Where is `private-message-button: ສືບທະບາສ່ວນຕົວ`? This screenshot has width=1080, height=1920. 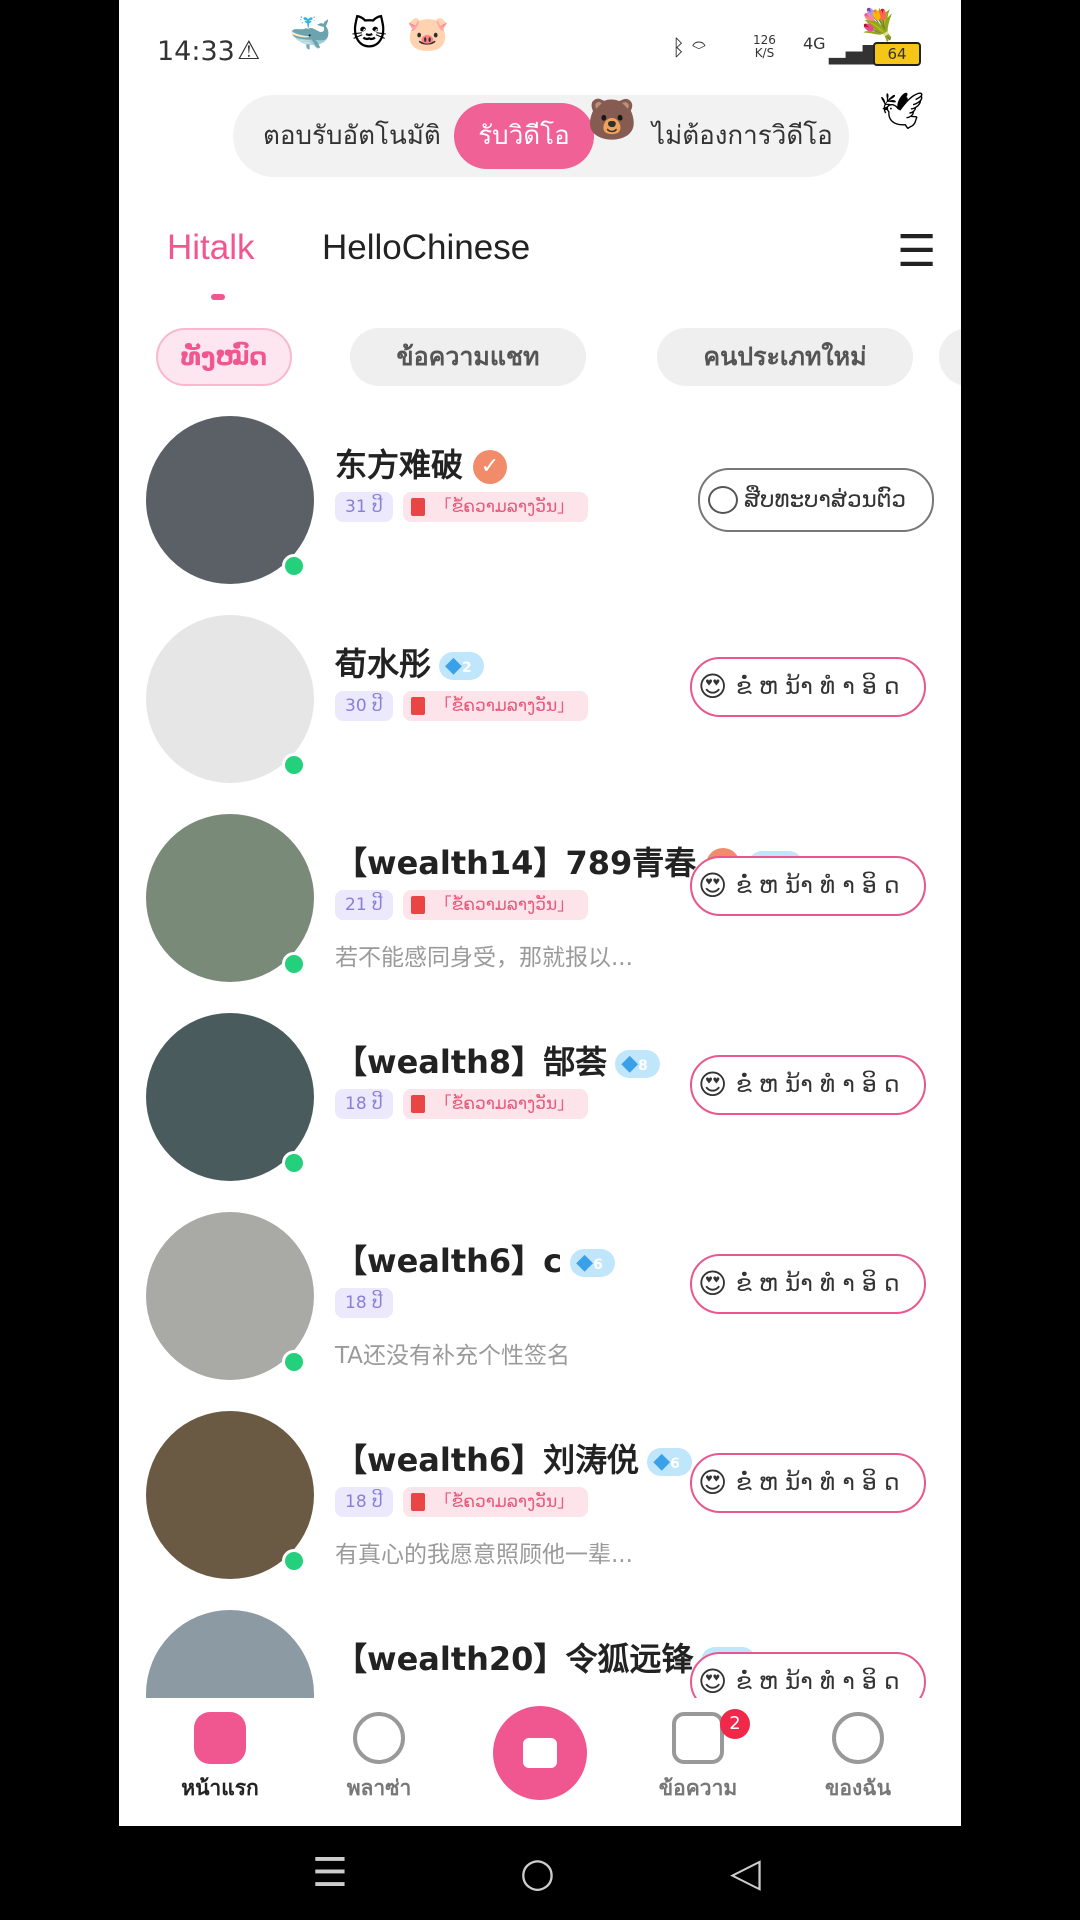
private-message-button: ສືບທະບາສ່ວນຕົວ is located at coordinates (816, 500).